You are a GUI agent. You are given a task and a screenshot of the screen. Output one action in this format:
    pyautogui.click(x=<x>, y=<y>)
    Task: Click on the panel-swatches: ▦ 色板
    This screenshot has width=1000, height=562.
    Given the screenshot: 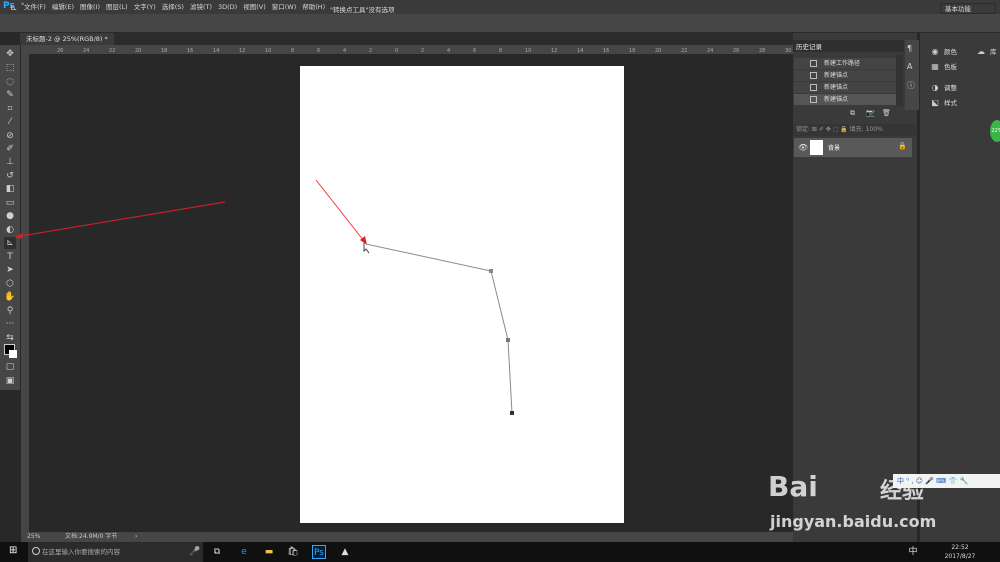 What is the action you would take?
    pyautogui.click(x=943, y=66)
    